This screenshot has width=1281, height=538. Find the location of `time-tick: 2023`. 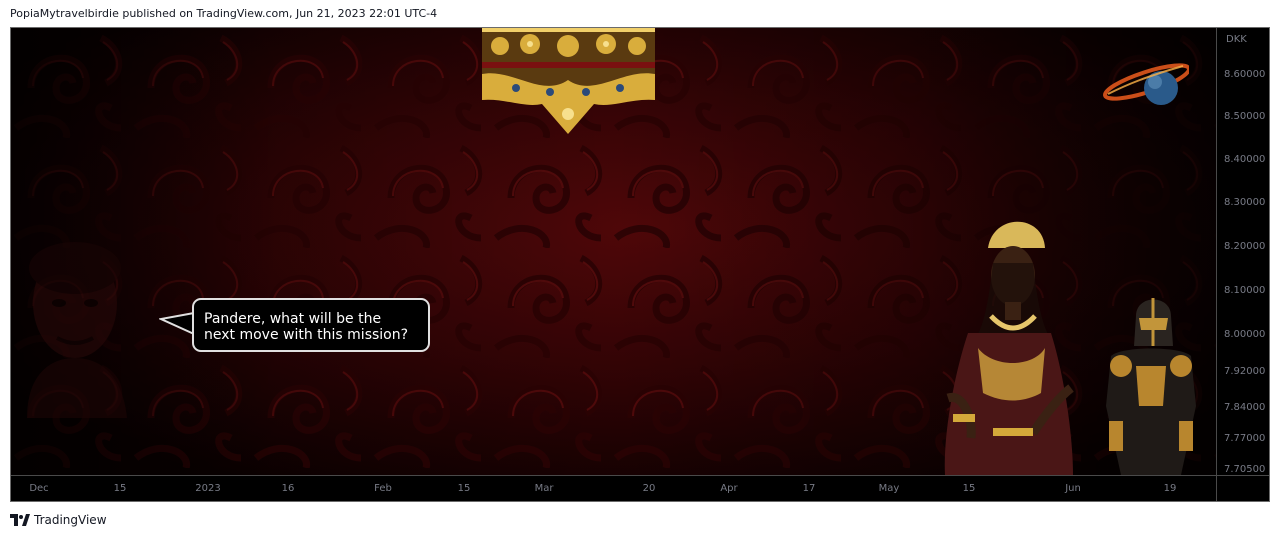

time-tick: 2023 is located at coordinates (208, 488).